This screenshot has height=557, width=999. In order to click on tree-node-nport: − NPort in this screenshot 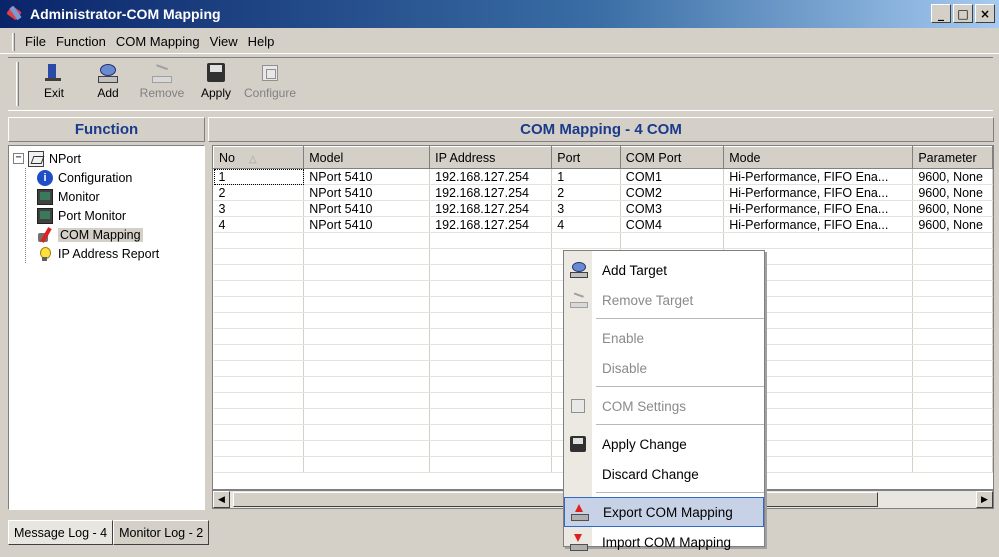, I will do `click(106, 158)`.